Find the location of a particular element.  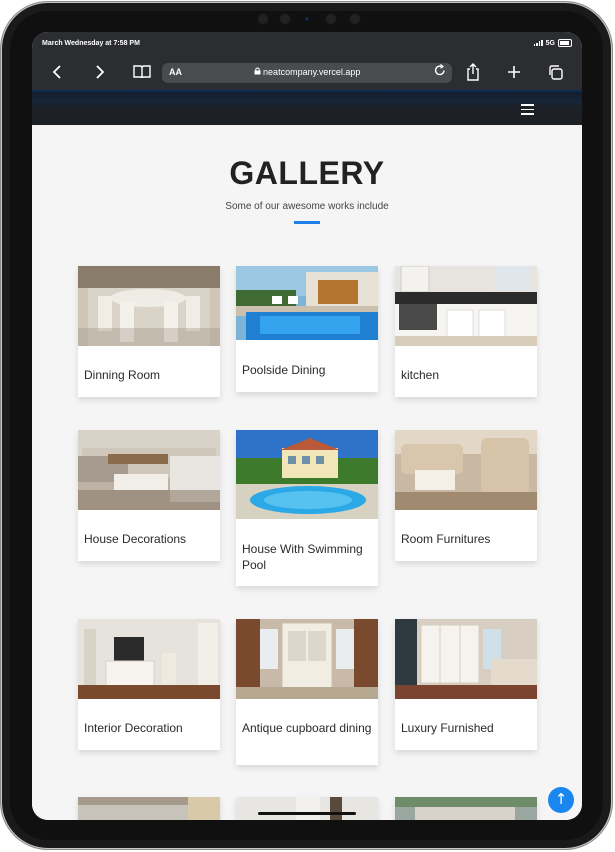

site-navbar is located at coordinates (307, 108).